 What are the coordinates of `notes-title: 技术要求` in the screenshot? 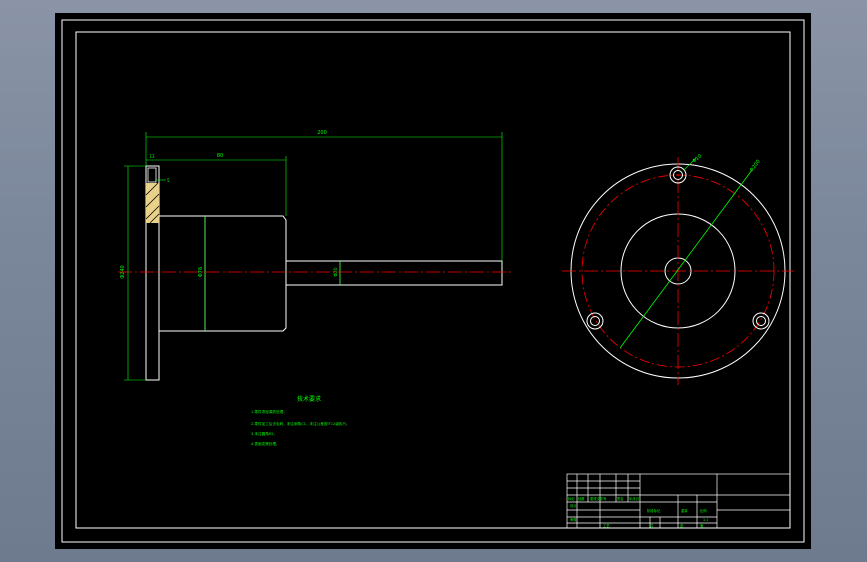 It's located at (309, 399).